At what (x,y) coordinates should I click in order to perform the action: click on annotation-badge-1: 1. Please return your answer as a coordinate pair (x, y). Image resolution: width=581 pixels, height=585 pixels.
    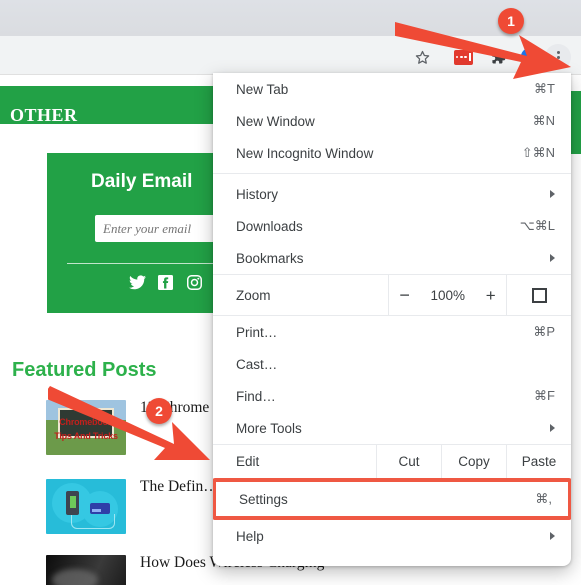
    Looking at the image, I should click on (511, 21).